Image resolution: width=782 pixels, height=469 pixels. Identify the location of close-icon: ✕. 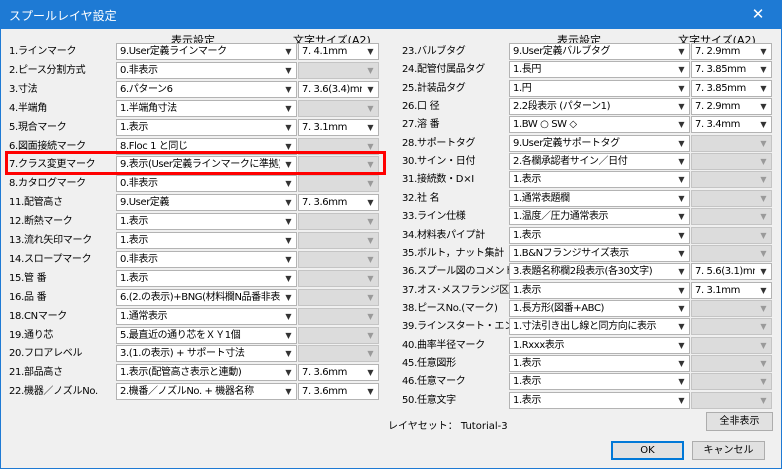
(758, 15).